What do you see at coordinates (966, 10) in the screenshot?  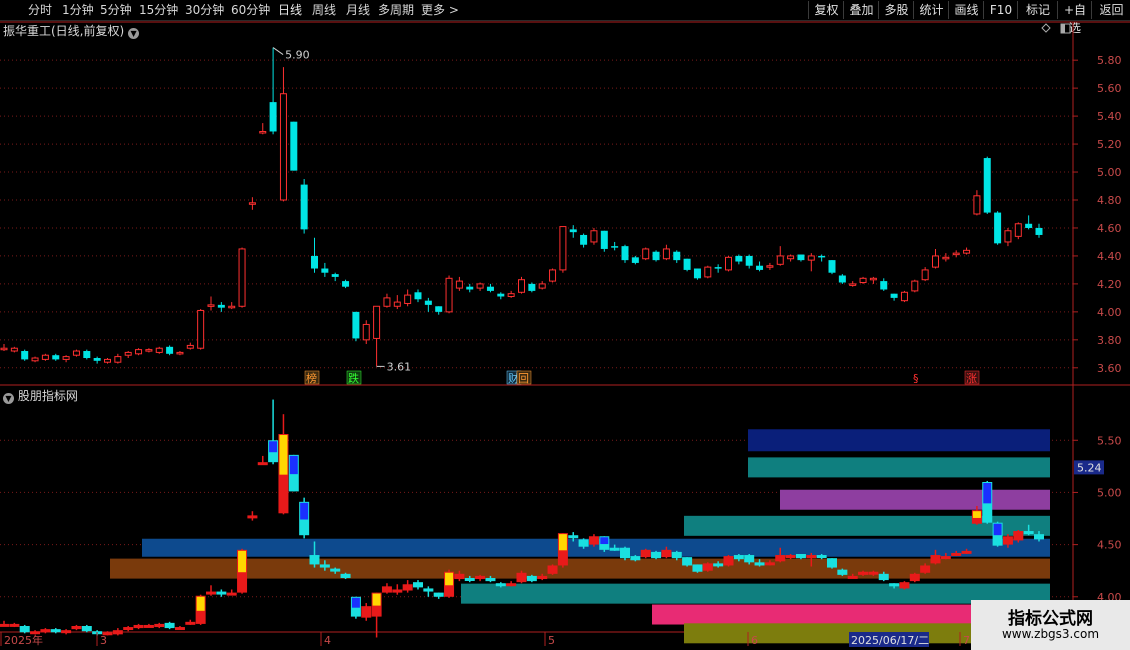 I see `toolbar-button-4: 画线` at bounding box center [966, 10].